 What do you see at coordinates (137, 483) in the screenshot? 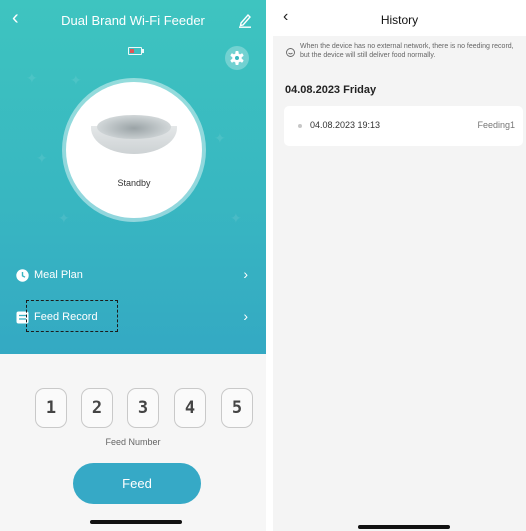
I see `feed-button: Feed` at bounding box center [137, 483].